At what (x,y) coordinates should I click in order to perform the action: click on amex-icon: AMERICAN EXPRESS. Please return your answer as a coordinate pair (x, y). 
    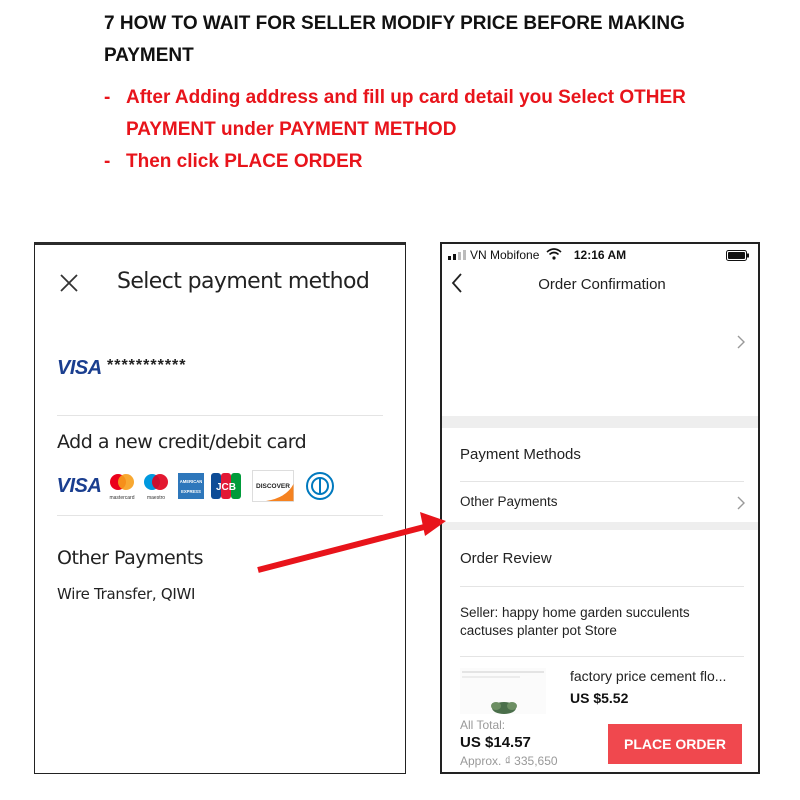
    Looking at the image, I should click on (191, 486).